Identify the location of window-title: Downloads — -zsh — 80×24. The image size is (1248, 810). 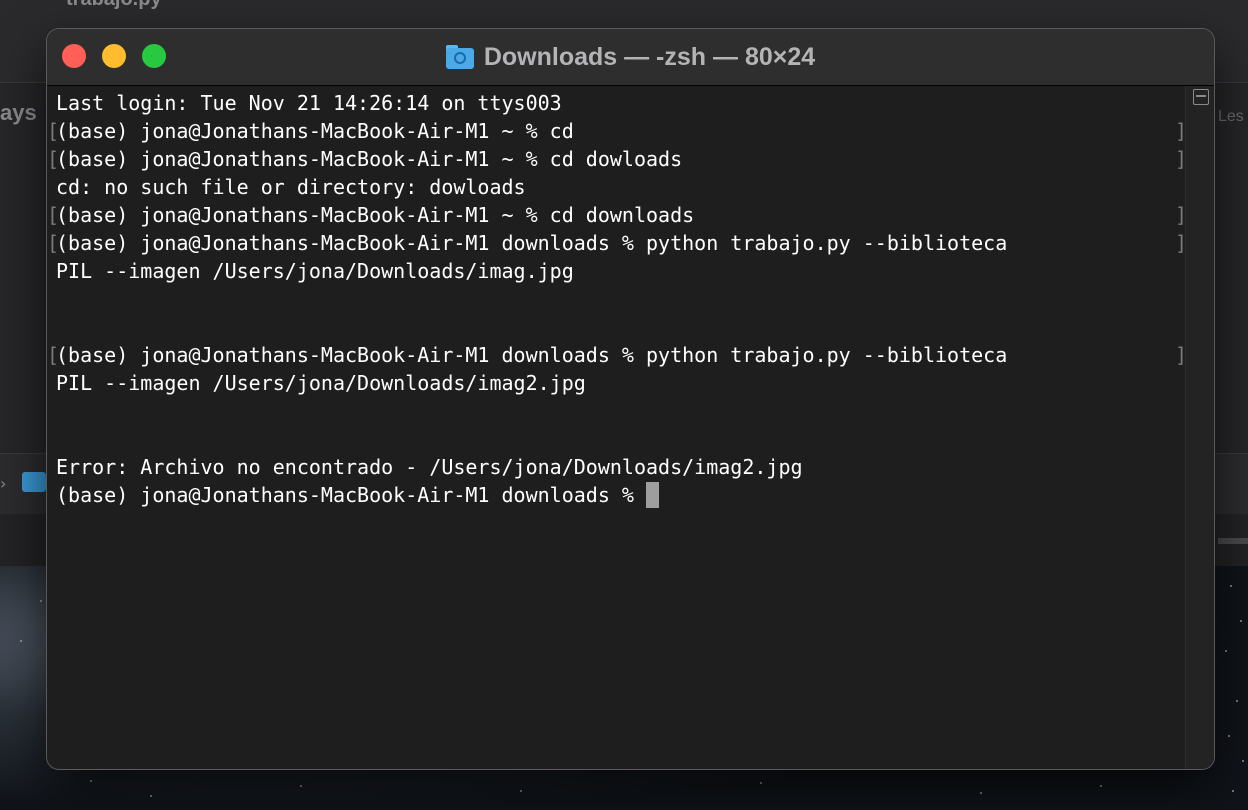
(649, 56).